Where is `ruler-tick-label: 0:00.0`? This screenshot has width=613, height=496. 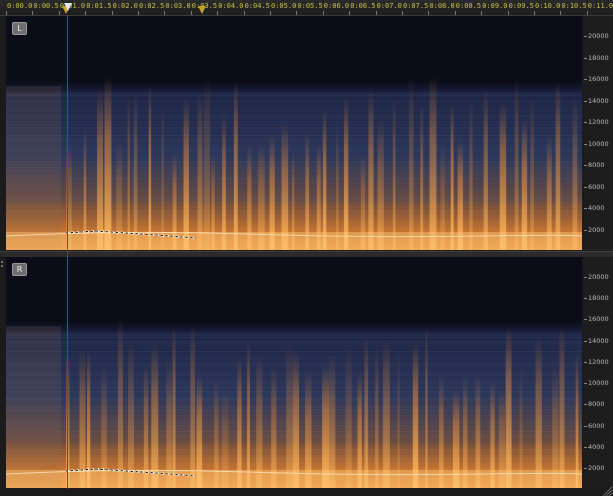 ruler-tick-label: 0:00.0 is located at coordinates (20, 6).